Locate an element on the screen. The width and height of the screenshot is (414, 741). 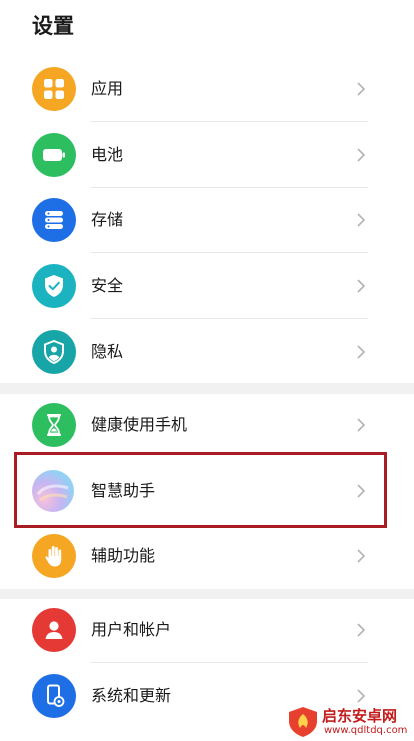
settings-item-label: 辅助功能 is located at coordinates (123, 555).